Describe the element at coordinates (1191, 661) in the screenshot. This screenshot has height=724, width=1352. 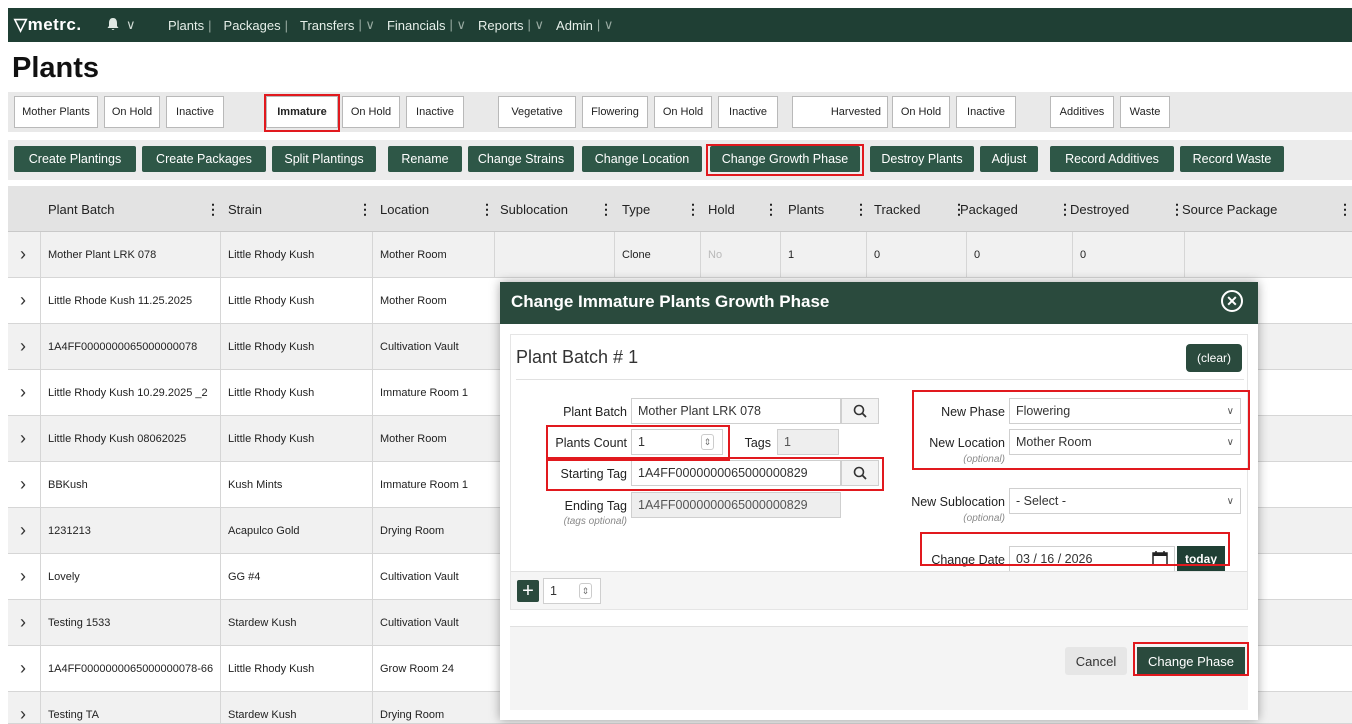
I see `change-phase-button: Change Phase` at that location.